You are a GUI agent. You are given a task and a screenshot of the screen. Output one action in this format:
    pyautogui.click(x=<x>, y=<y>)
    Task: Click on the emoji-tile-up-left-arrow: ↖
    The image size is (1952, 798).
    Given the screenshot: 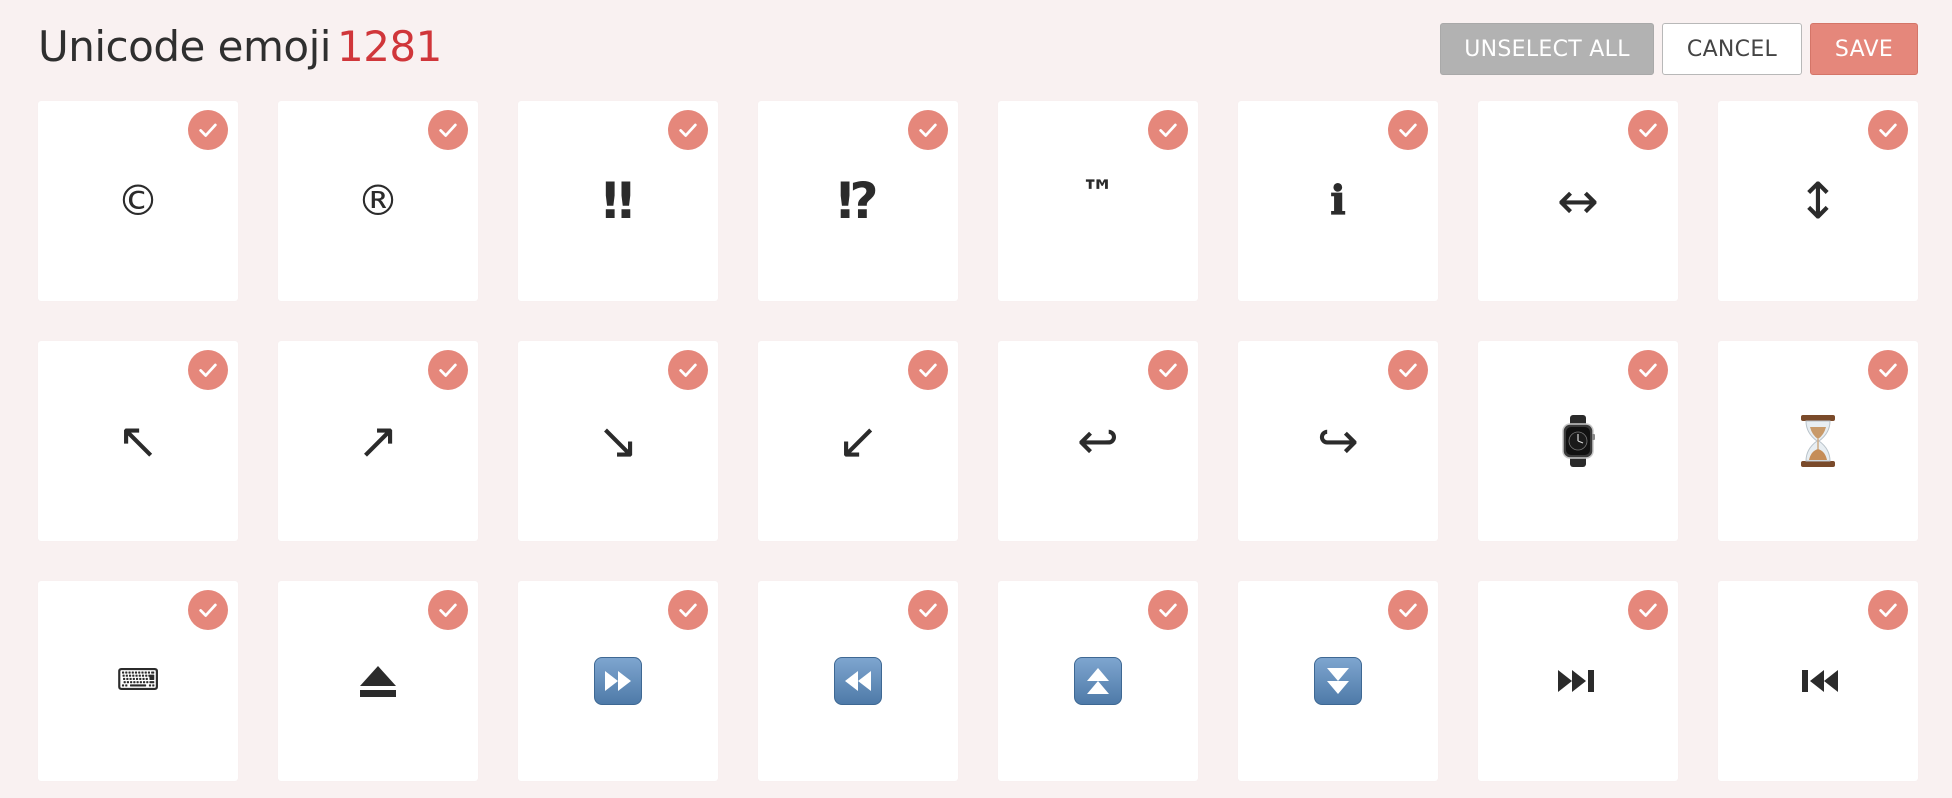 What is the action you would take?
    pyautogui.click(x=138, y=441)
    